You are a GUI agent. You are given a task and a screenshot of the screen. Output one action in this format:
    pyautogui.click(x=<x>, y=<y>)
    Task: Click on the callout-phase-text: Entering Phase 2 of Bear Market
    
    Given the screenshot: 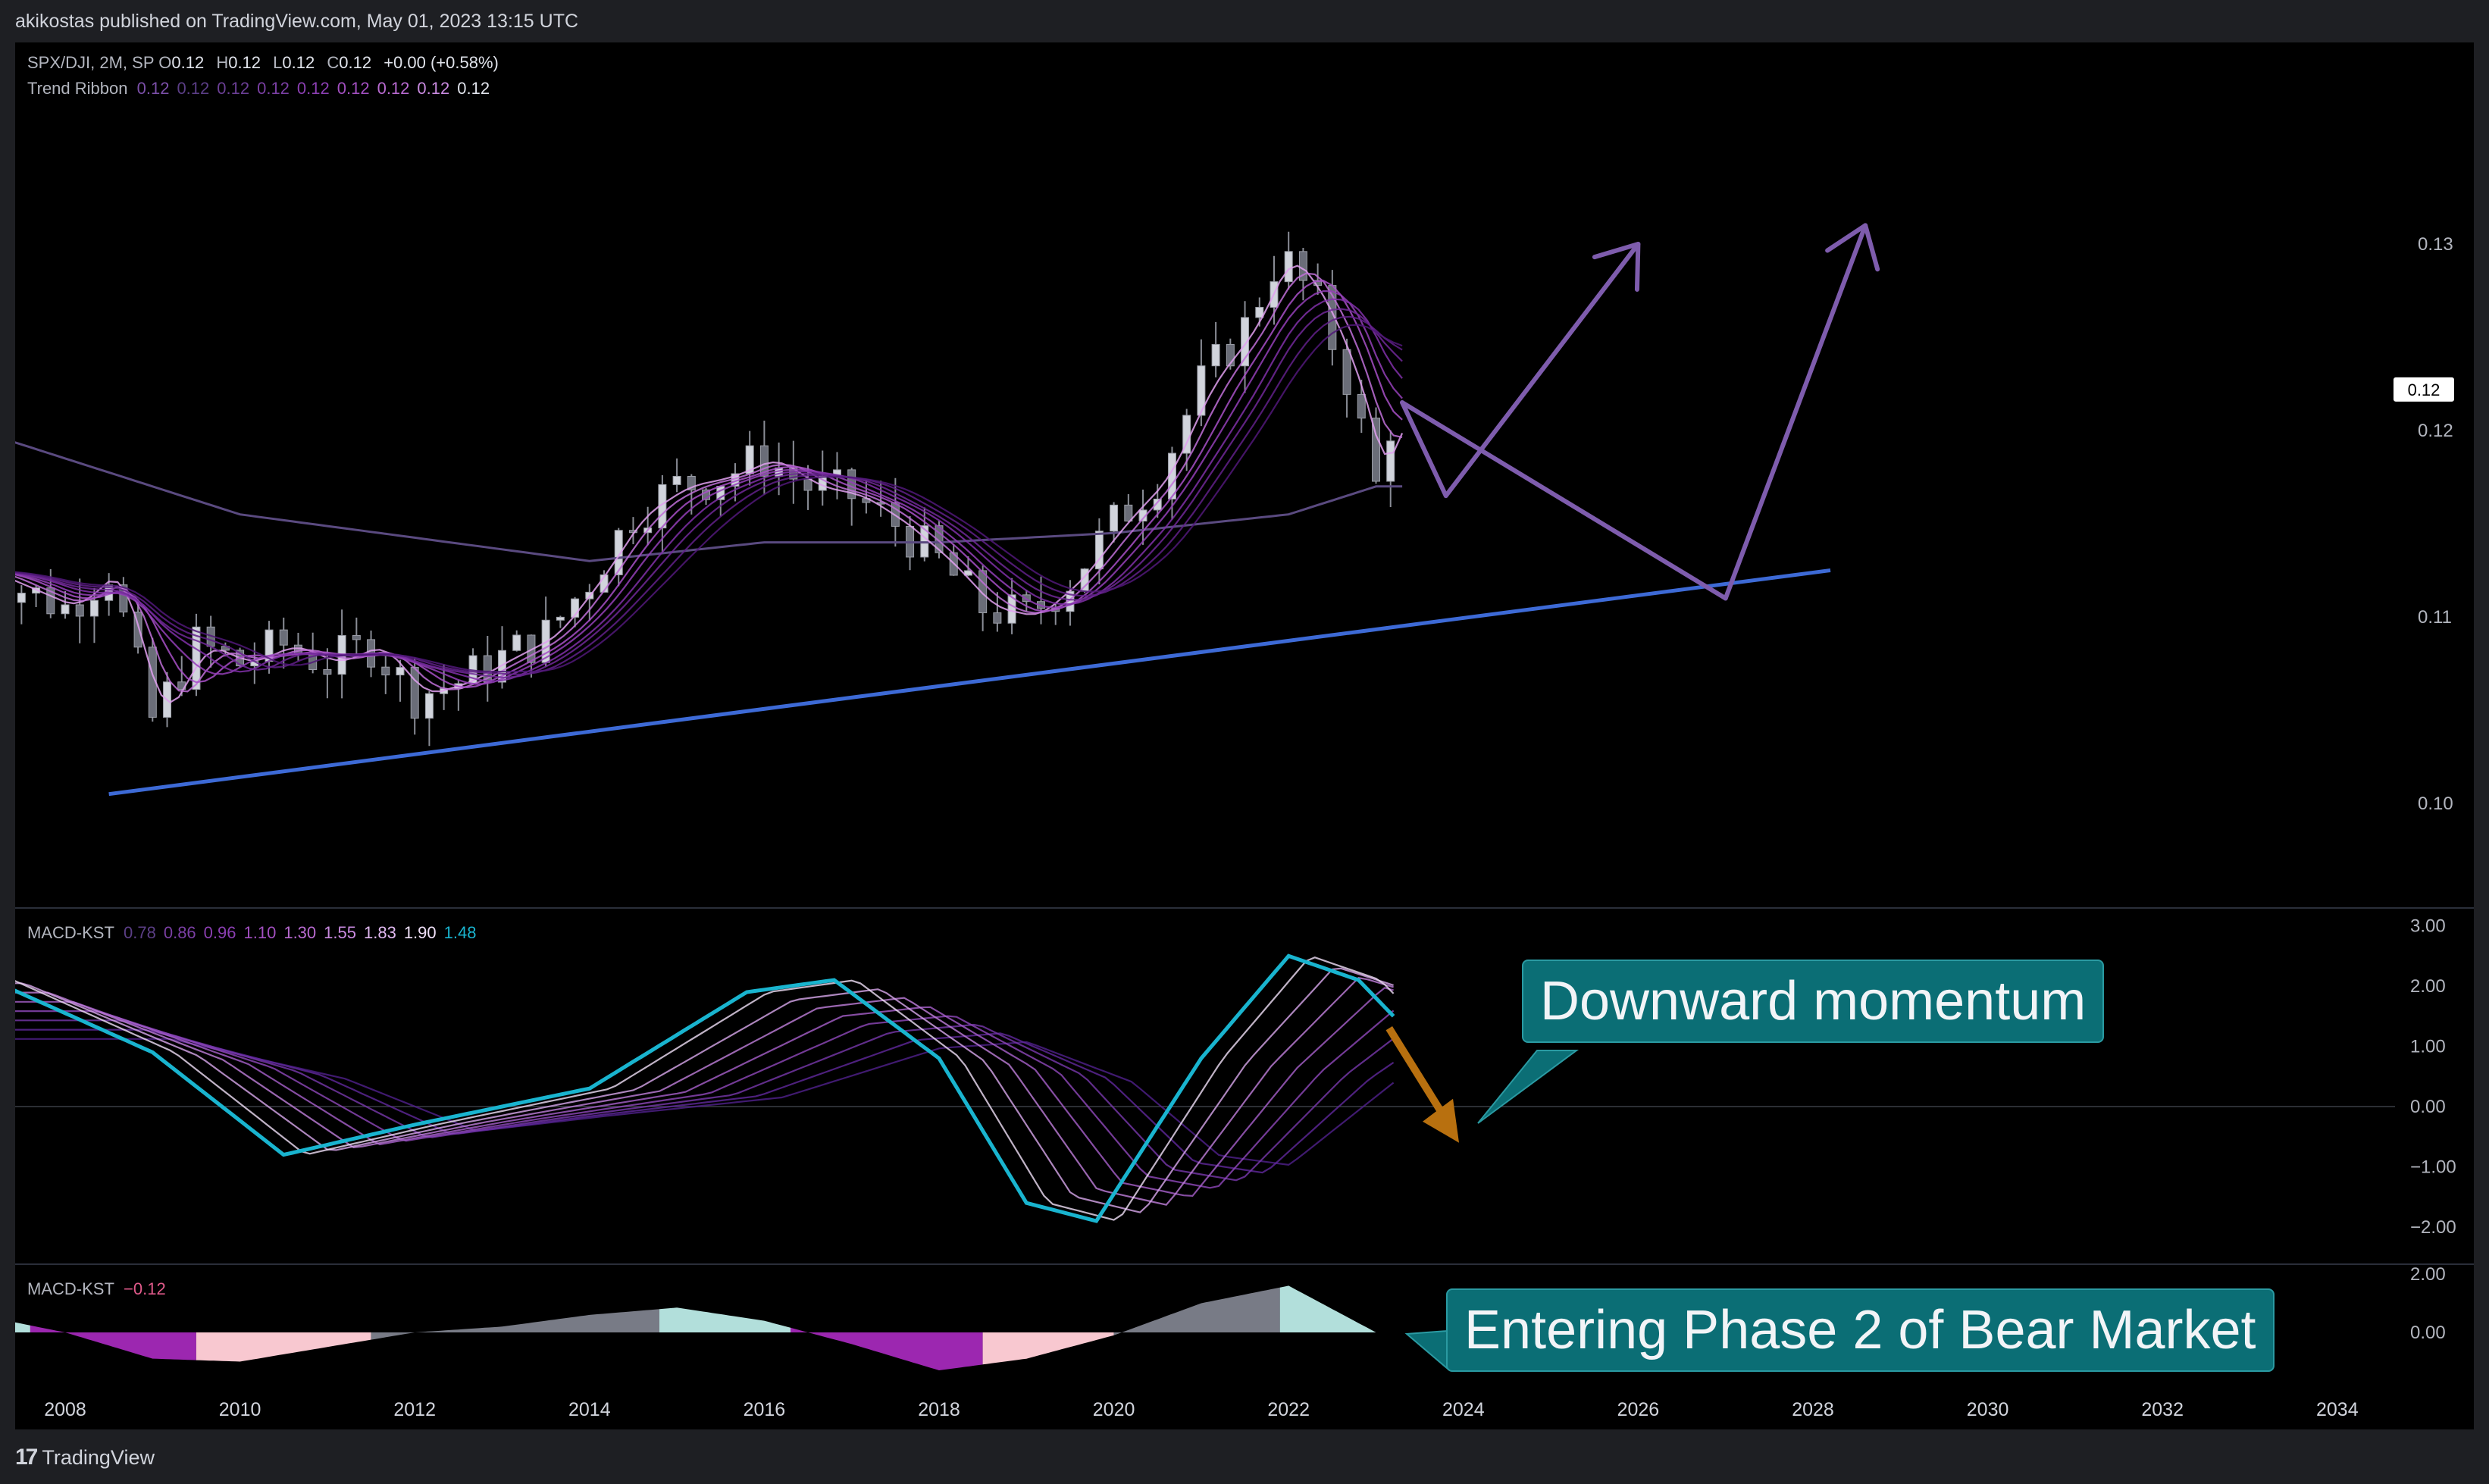 What is the action you would take?
    pyautogui.click(x=1860, y=1330)
    